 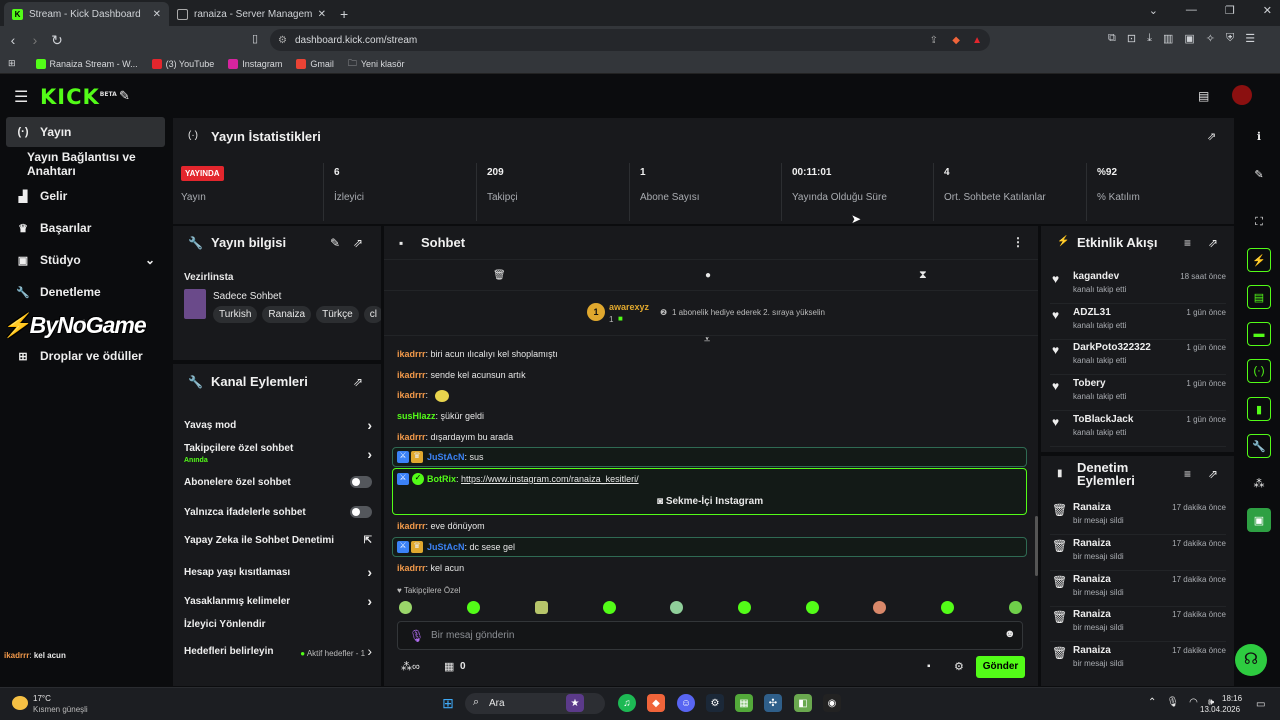 What do you see at coordinates (1191, 10) in the screenshot?
I see `minimize-icon: —` at bounding box center [1191, 10].